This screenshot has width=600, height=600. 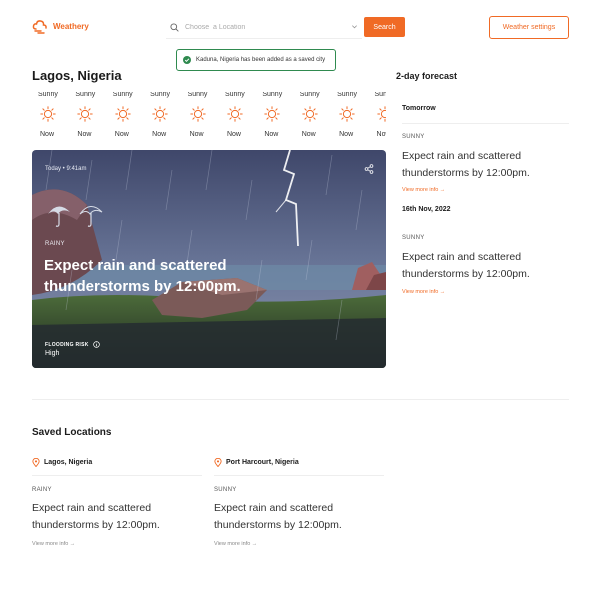 I want to click on flooding-risk-label: FLOODING RISK, so click(x=72, y=344).